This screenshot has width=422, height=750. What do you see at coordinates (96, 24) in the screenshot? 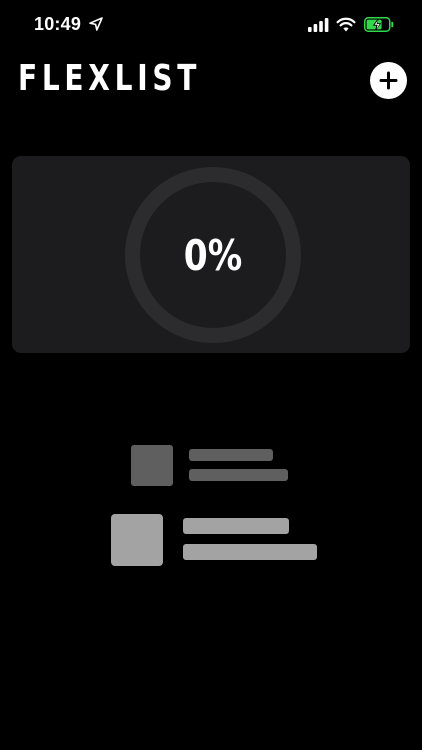
I see `location-arrow-icon` at bounding box center [96, 24].